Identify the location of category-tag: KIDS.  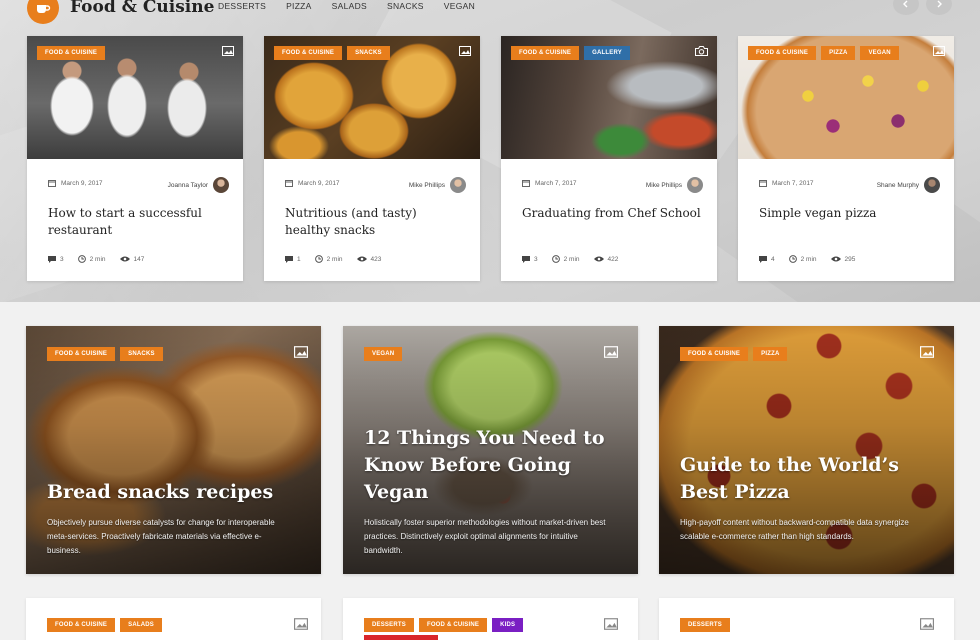
(508, 625).